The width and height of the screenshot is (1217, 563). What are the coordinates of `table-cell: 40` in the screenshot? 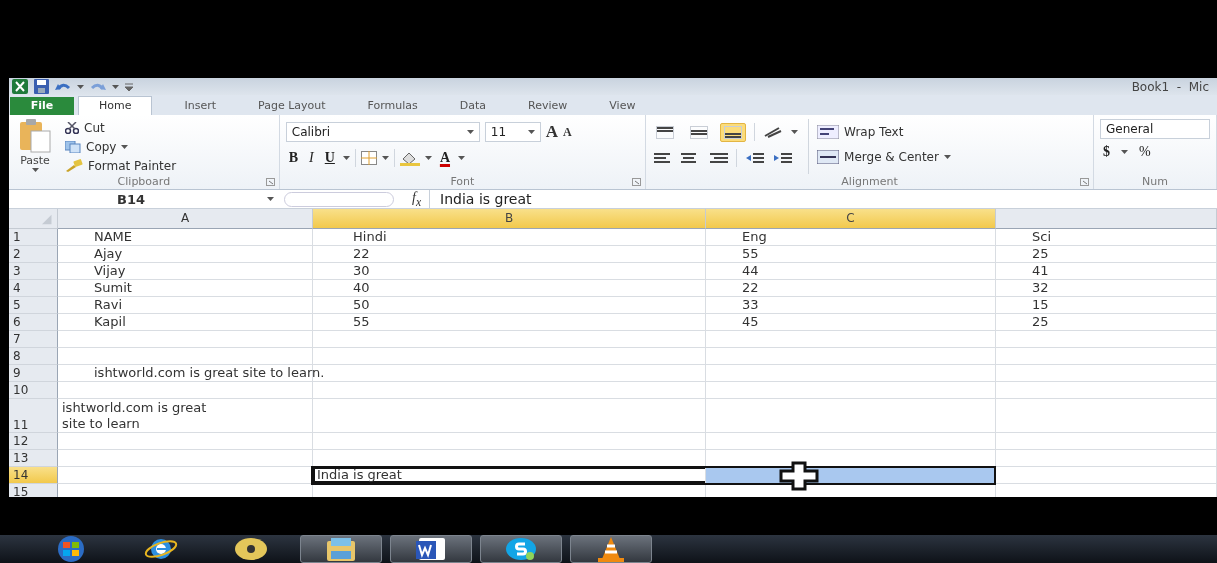 It's located at (509, 288).